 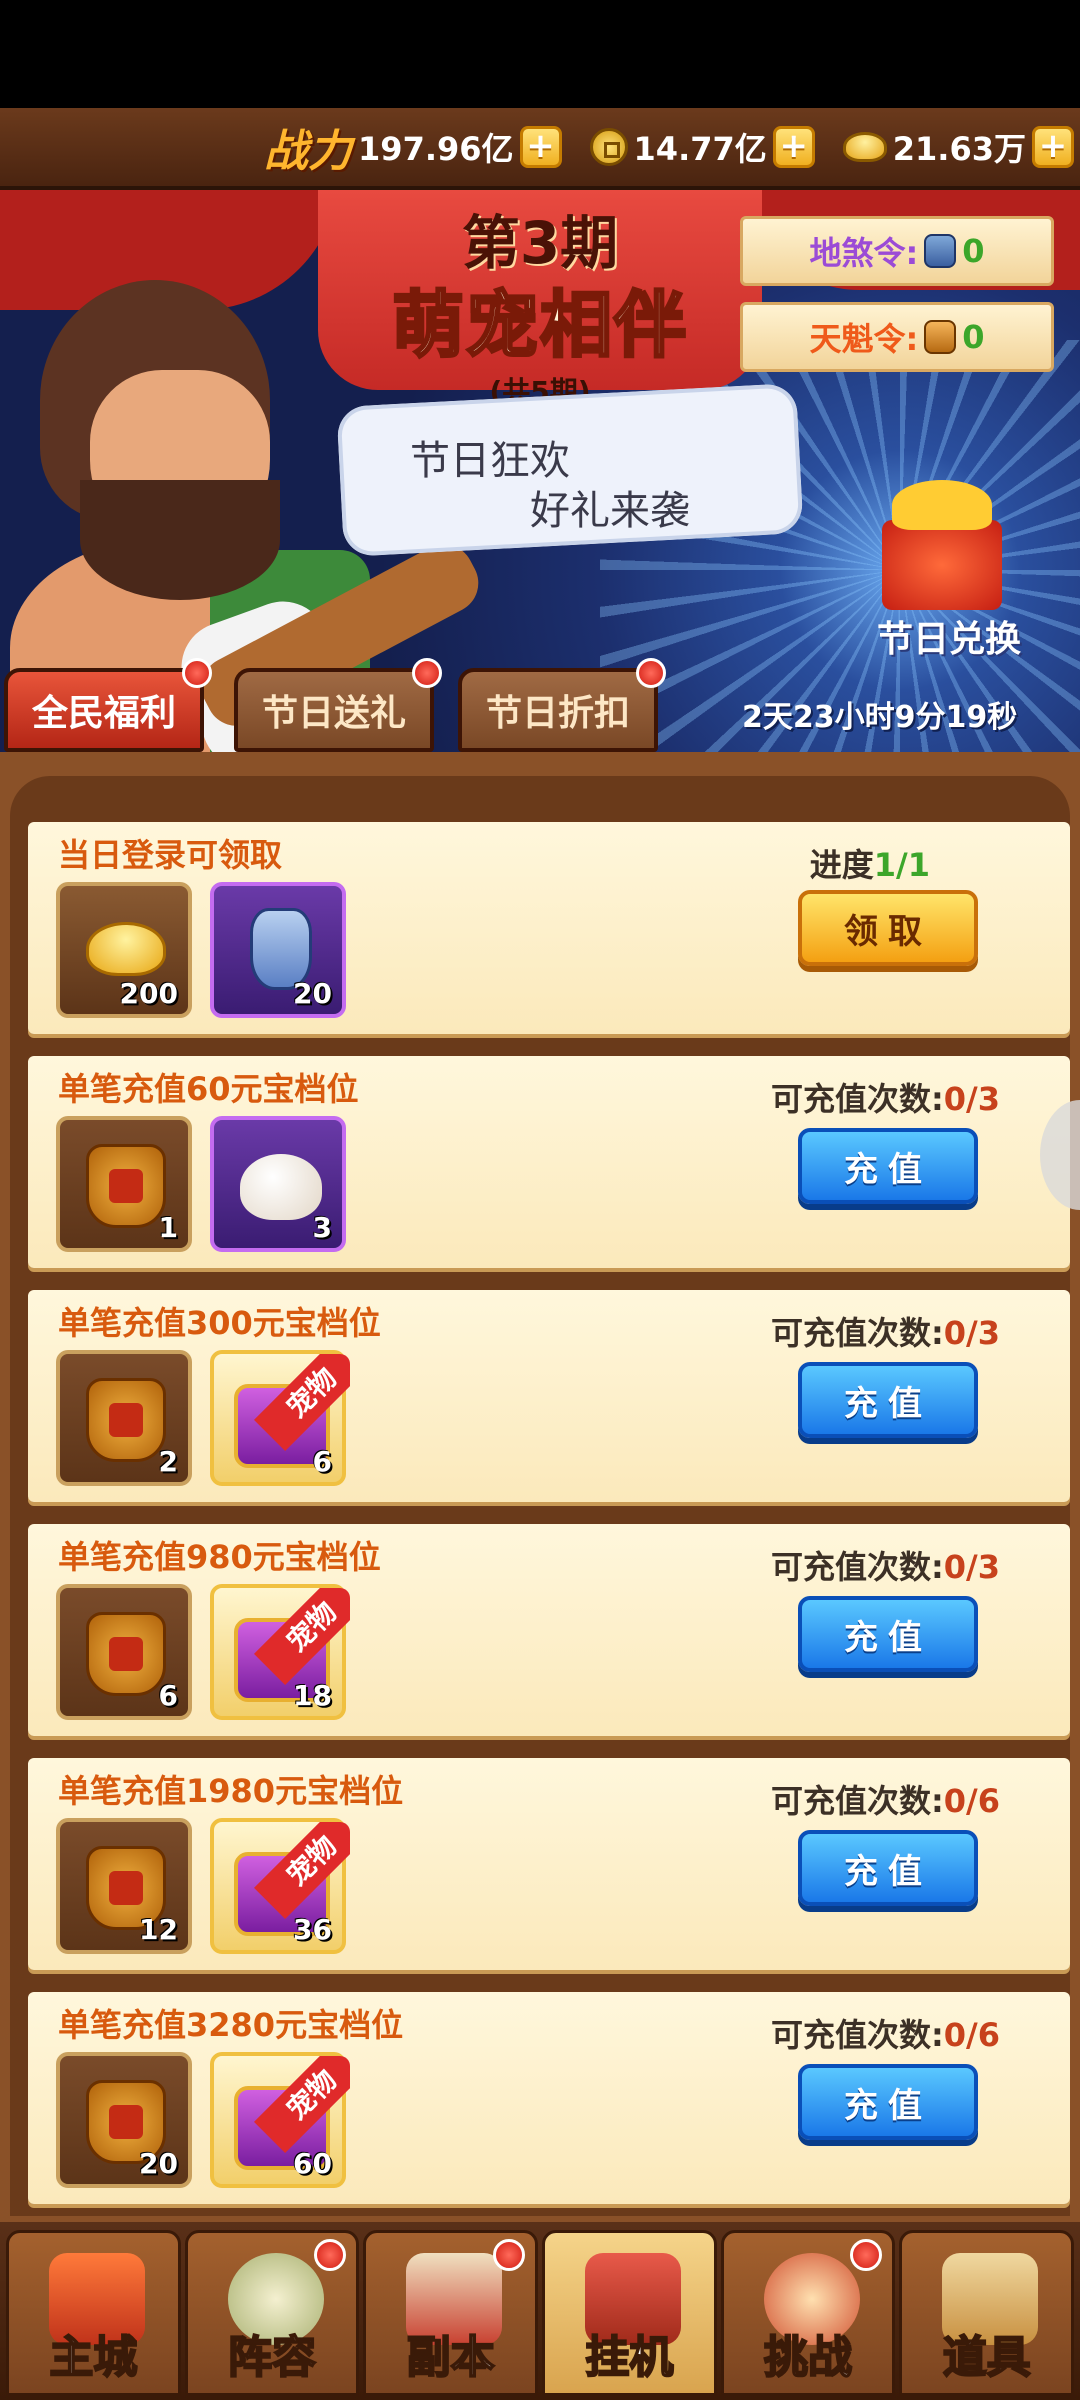 What do you see at coordinates (549, 928) in the screenshot?
I see `reward-card: 当日登录可领取 进度1/1 200 20 领取` at bounding box center [549, 928].